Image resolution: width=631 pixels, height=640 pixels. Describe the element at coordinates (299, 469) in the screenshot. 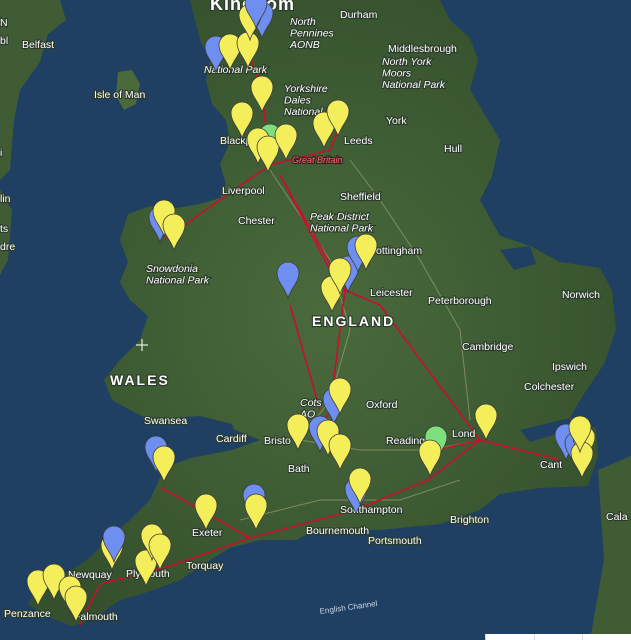

I see `label-bath: Bath` at that location.